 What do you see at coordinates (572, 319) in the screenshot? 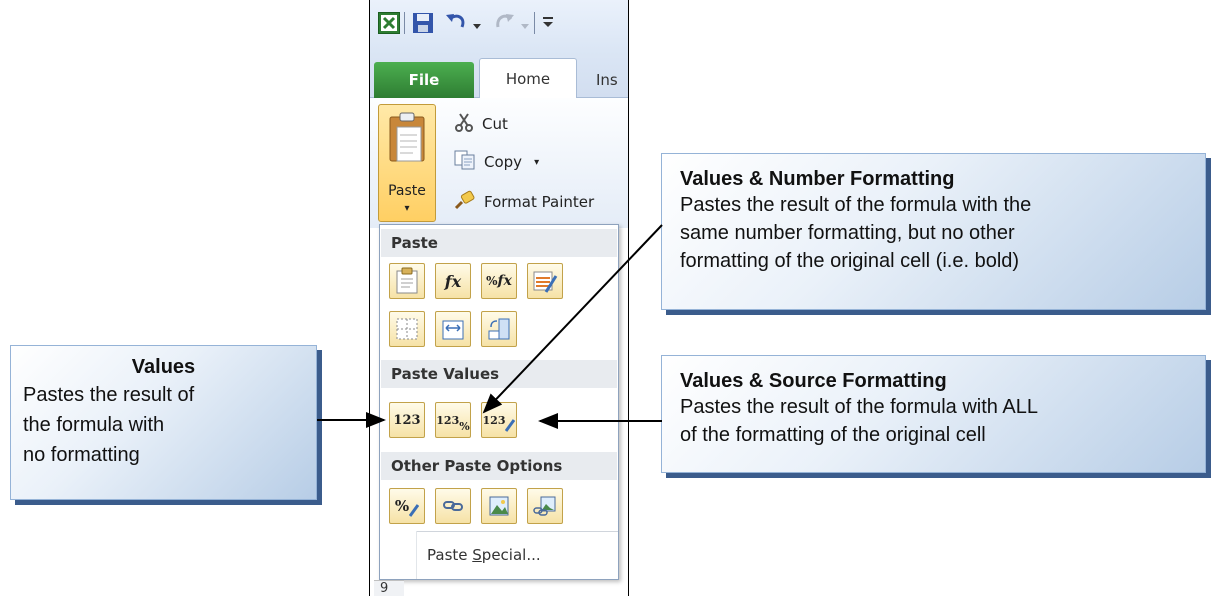
I see `values-number-formatting-arrow` at bounding box center [572, 319].